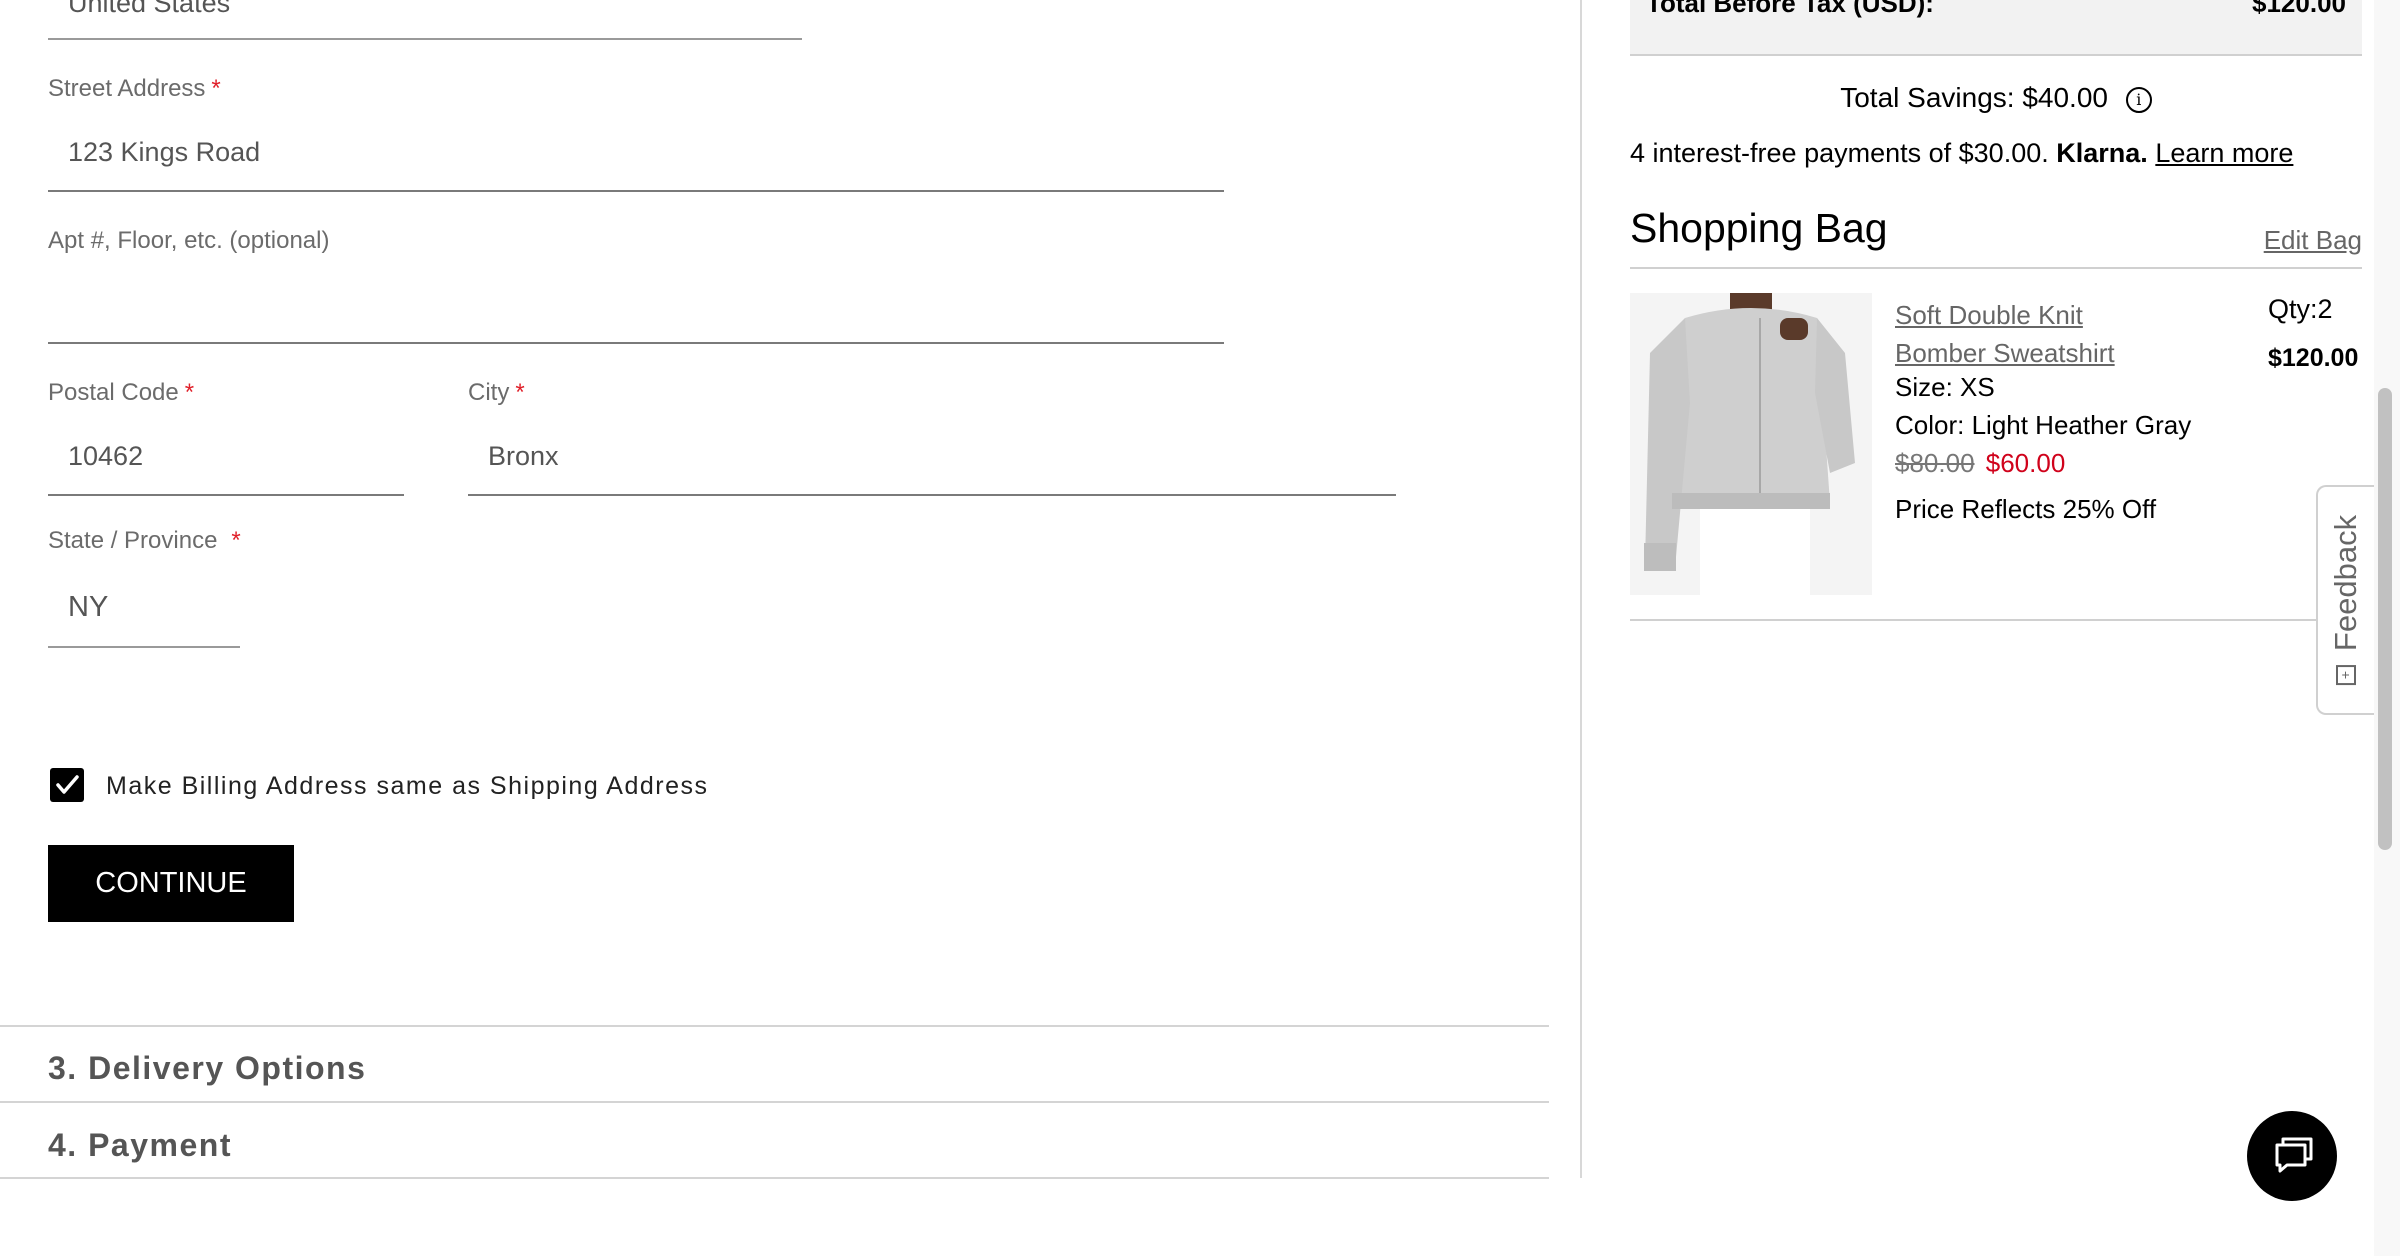 This screenshot has height=1256, width=2400. I want to click on city-input: Bronx, so click(523, 456).